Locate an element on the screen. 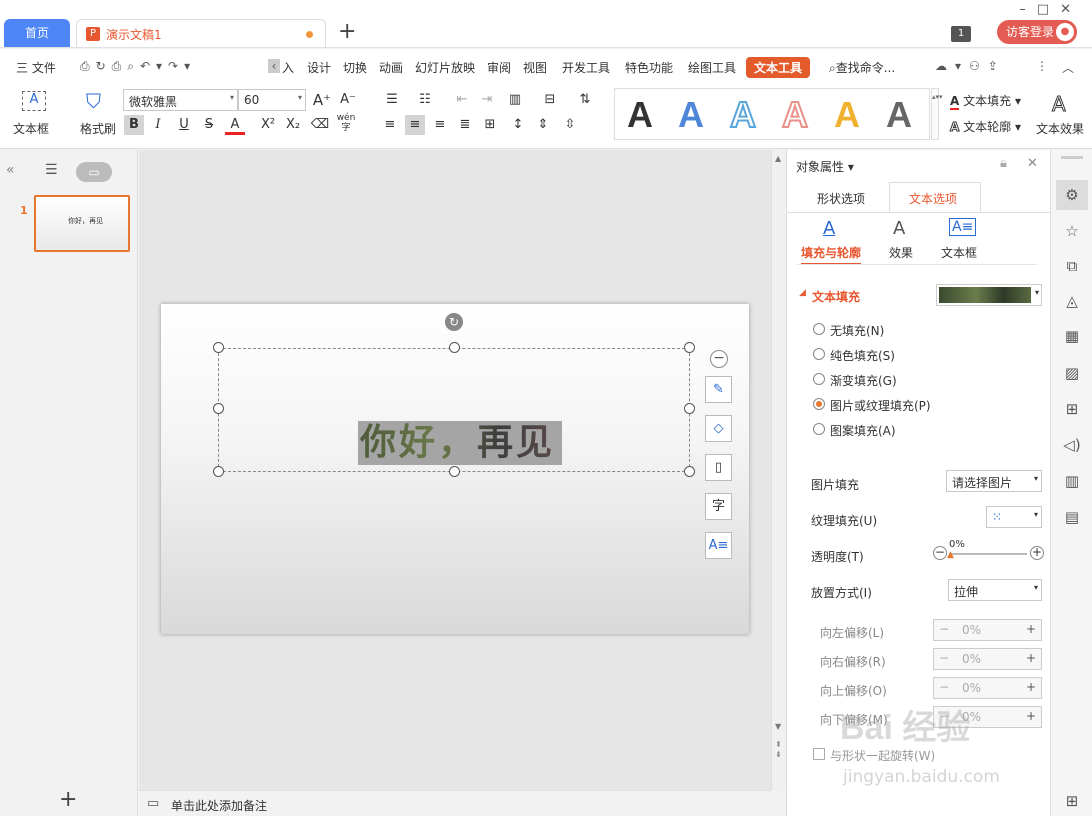 Image resolution: width=1092 pixels, height=816 pixels. layers-icon: ◬ is located at coordinates (1072, 301).